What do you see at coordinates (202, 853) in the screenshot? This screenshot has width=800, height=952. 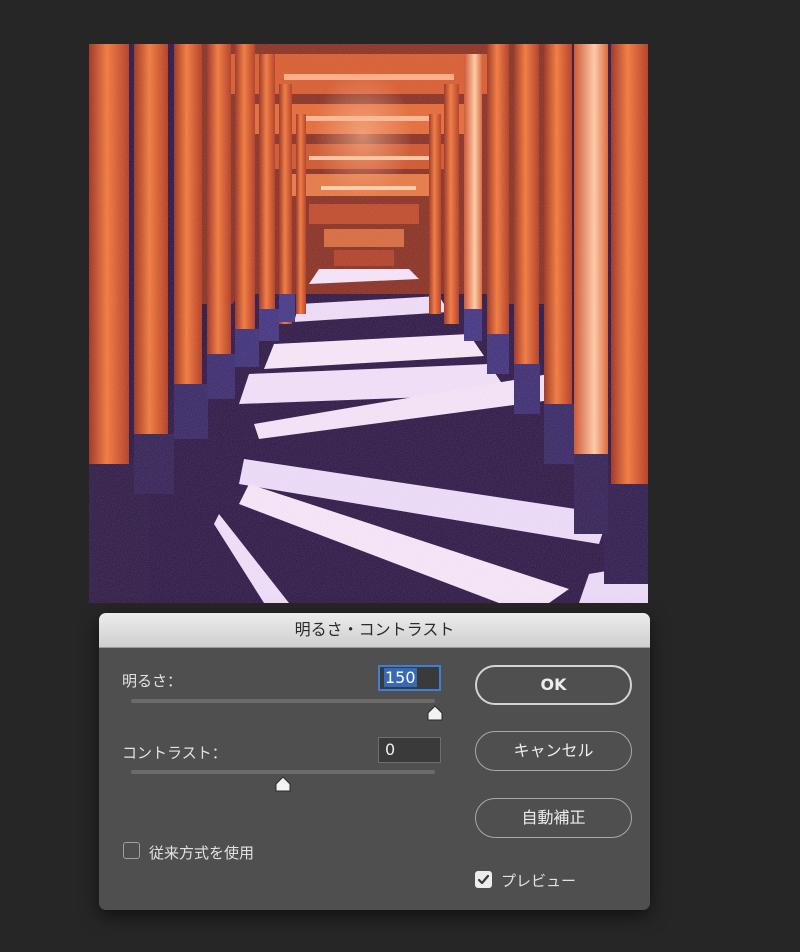 I see `legacy-checkbox-label: 従来方式を使用` at bounding box center [202, 853].